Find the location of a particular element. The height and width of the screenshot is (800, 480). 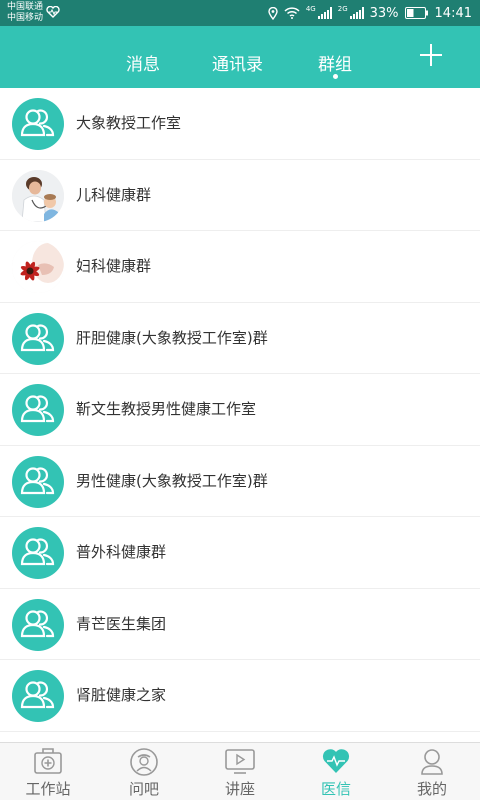

nav-mine: 我的 is located at coordinates (432, 771).